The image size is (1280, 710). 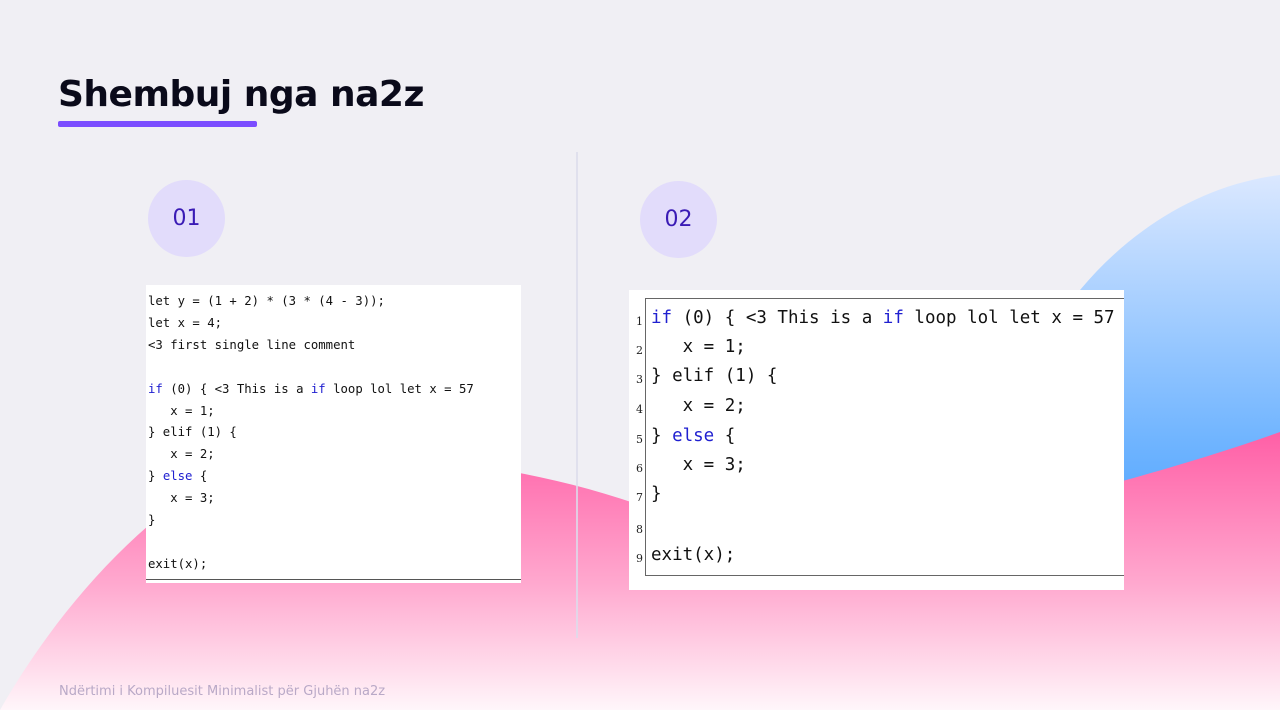 I want to click on line-number: 3, so click(x=639, y=379).